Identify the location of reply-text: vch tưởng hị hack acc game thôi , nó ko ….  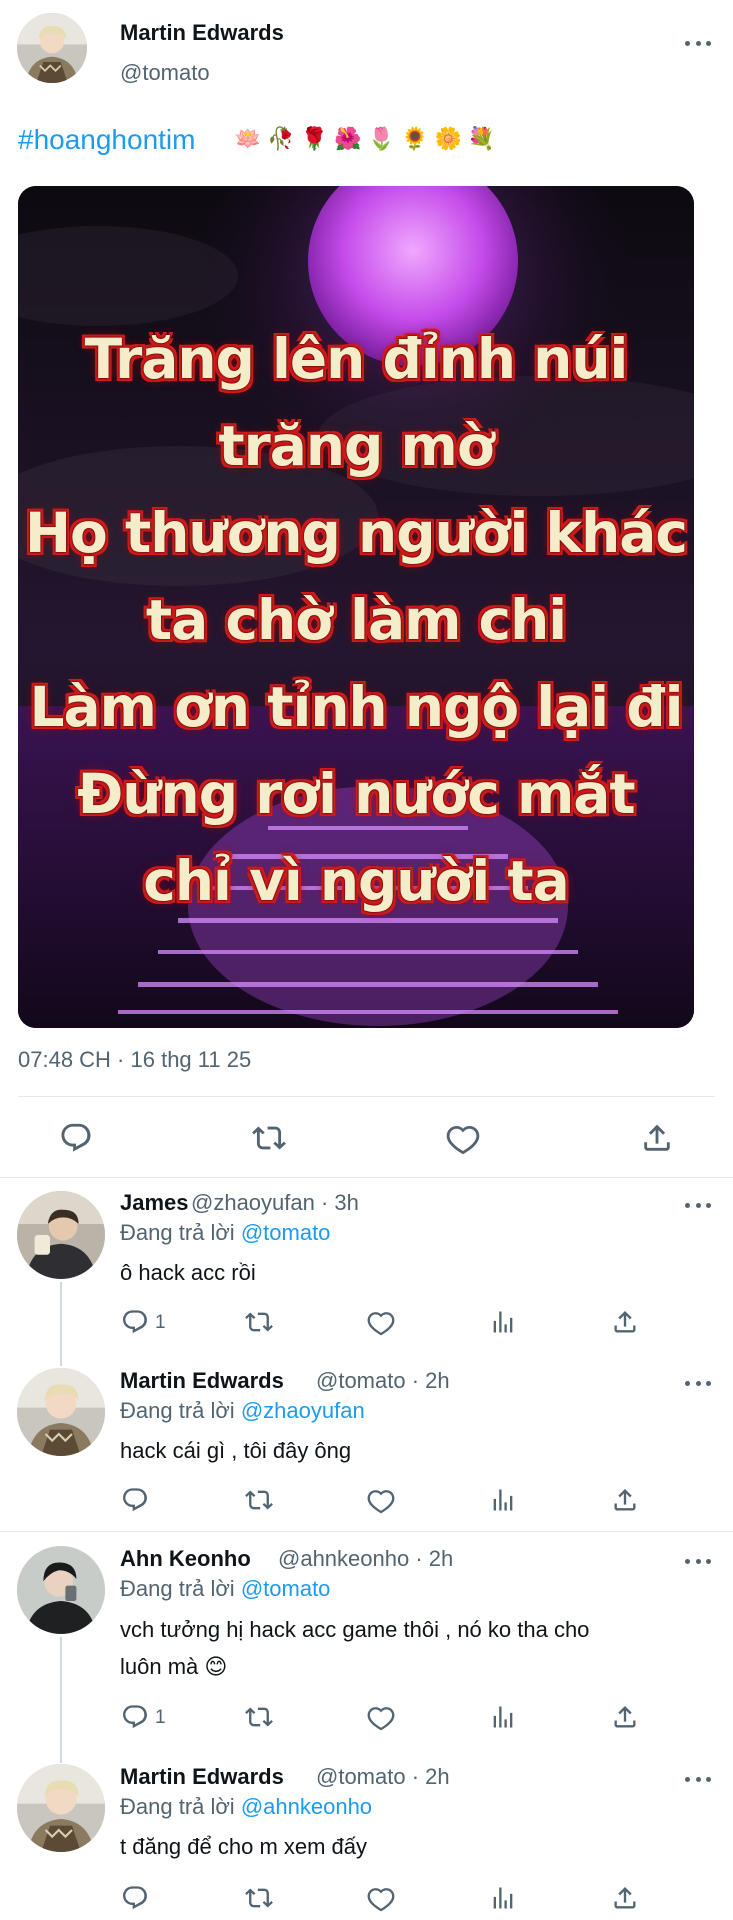
(354, 1648).